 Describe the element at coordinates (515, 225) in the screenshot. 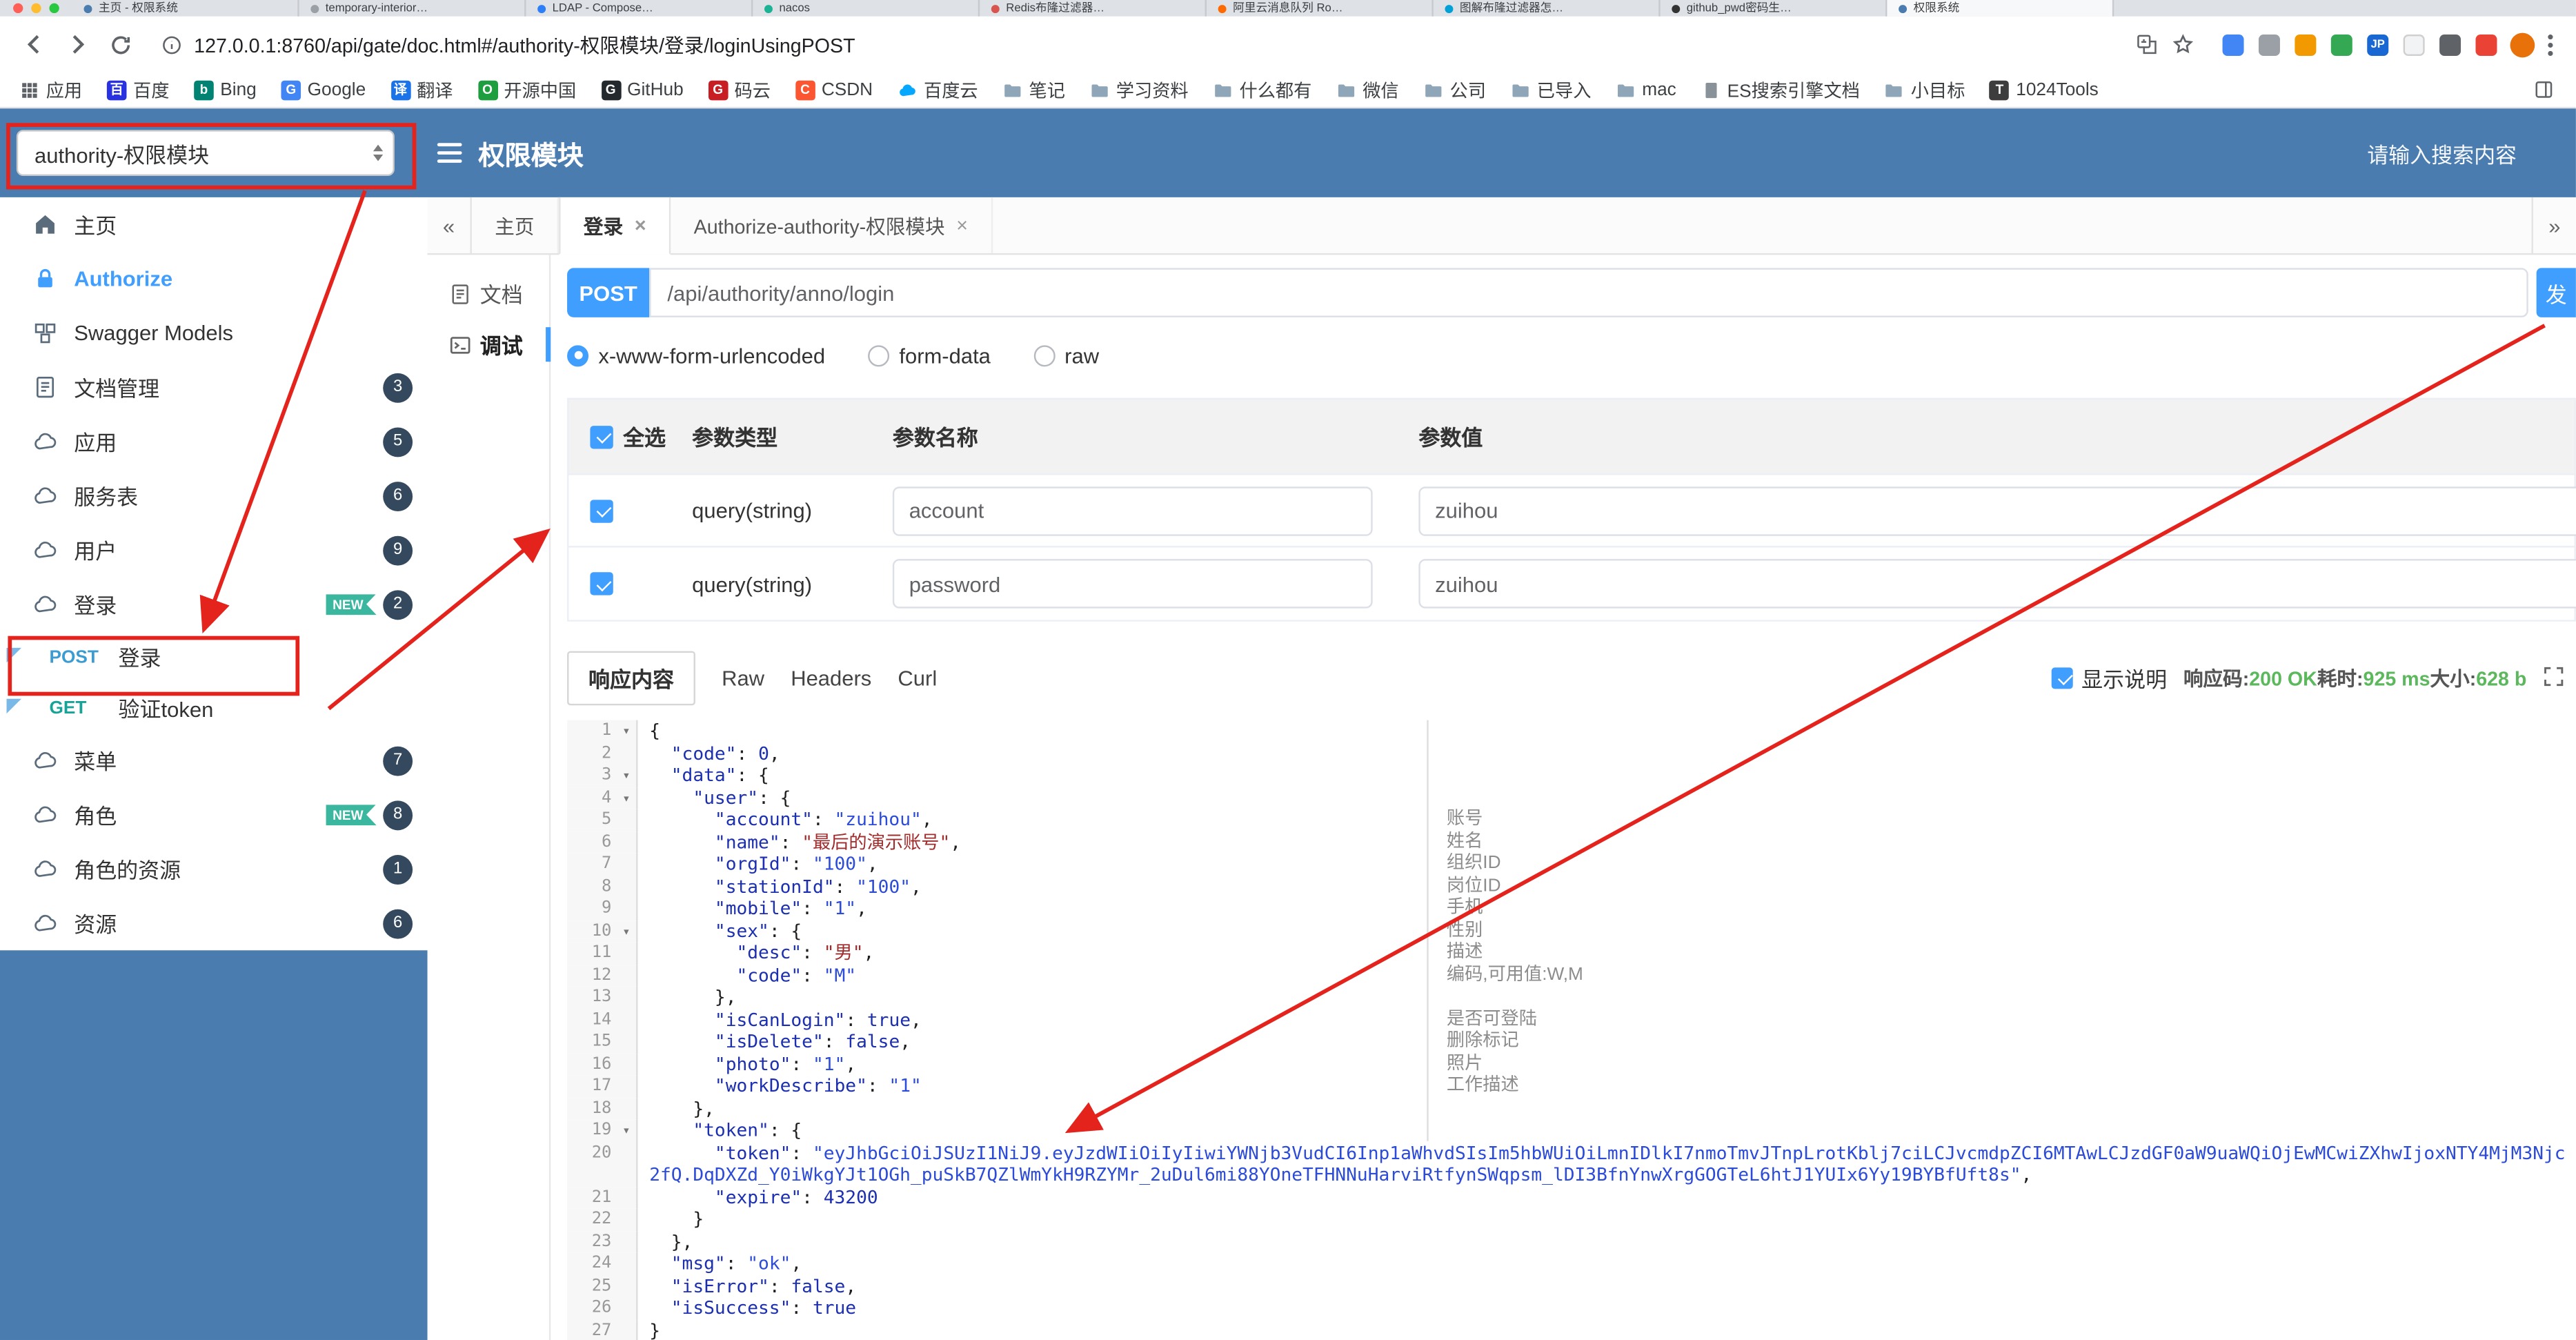

I see `tab-home: 主页` at that location.